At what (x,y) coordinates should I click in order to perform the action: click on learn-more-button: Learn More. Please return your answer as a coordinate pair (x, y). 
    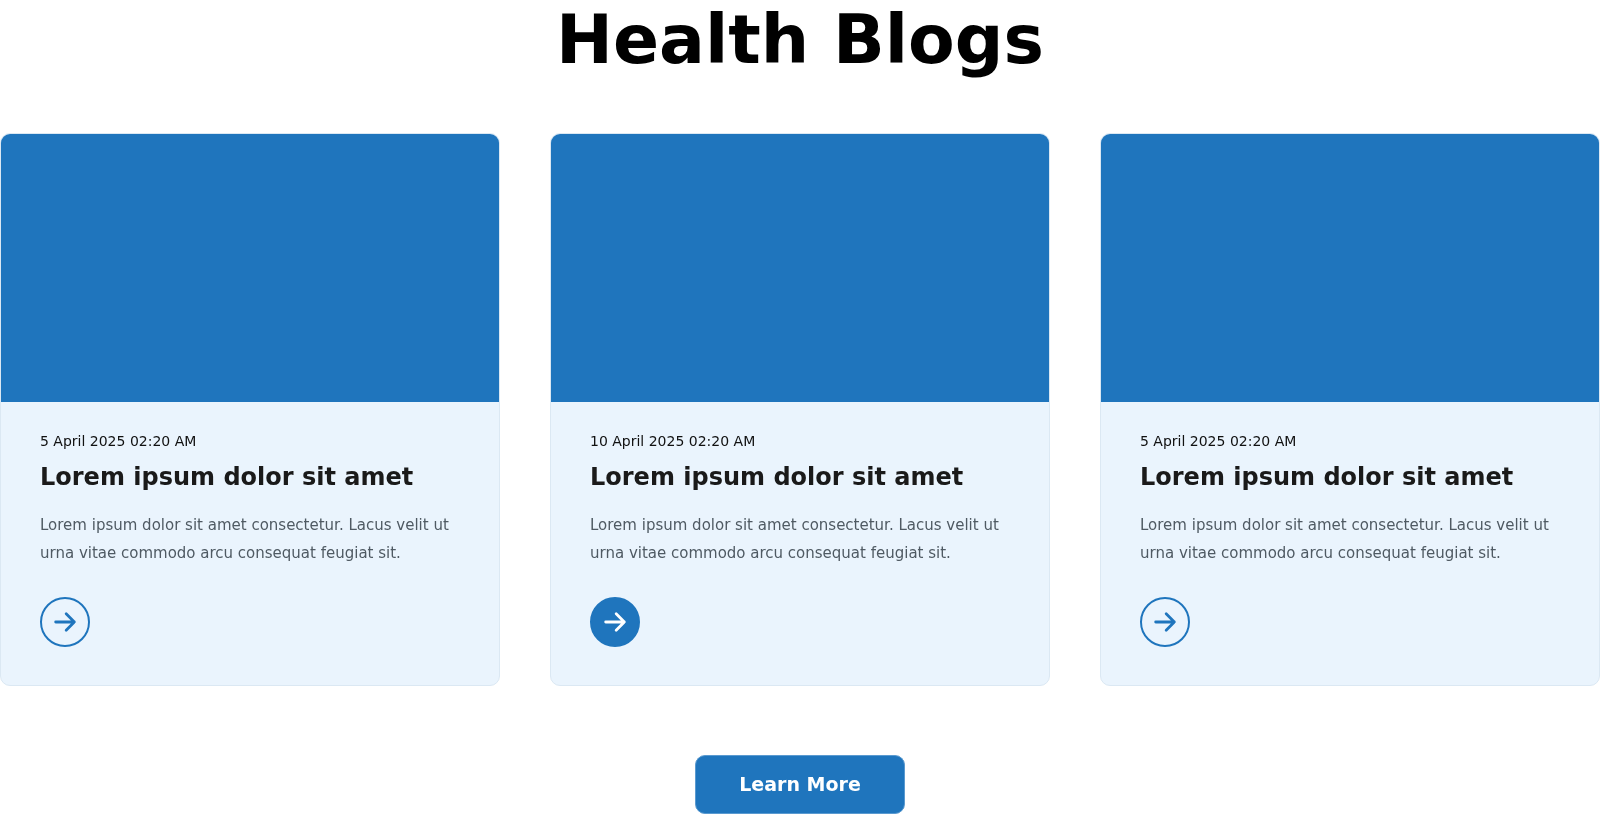
    Looking at the image, I should click on (800, 784).